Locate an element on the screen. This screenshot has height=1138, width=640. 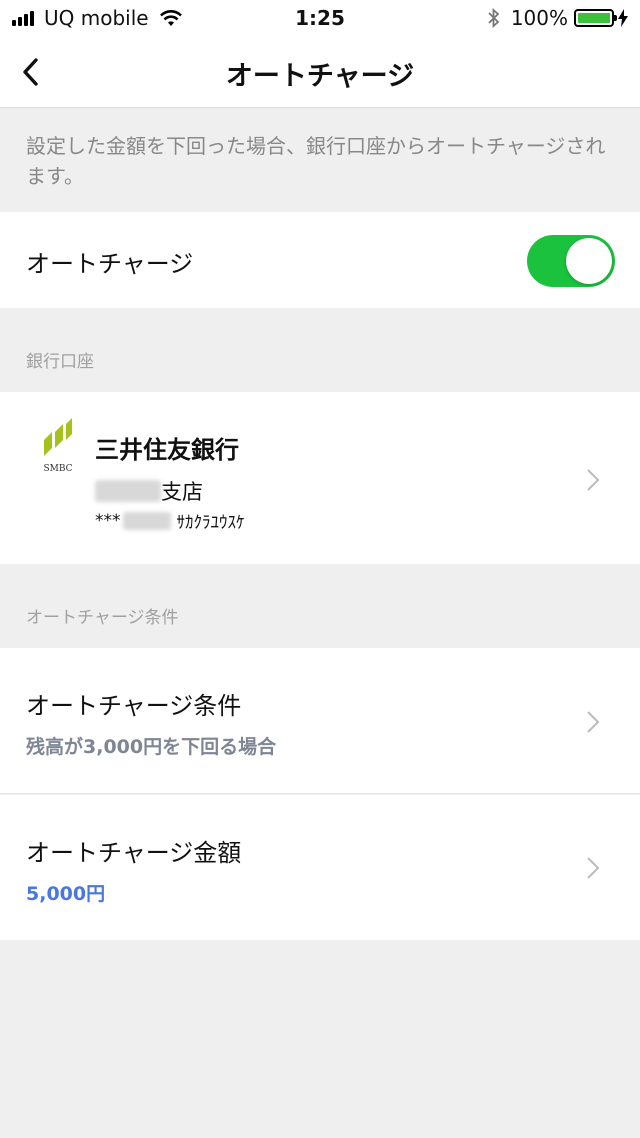
condition-title: オートチャージ条件 is located at coordinates (134, 706).